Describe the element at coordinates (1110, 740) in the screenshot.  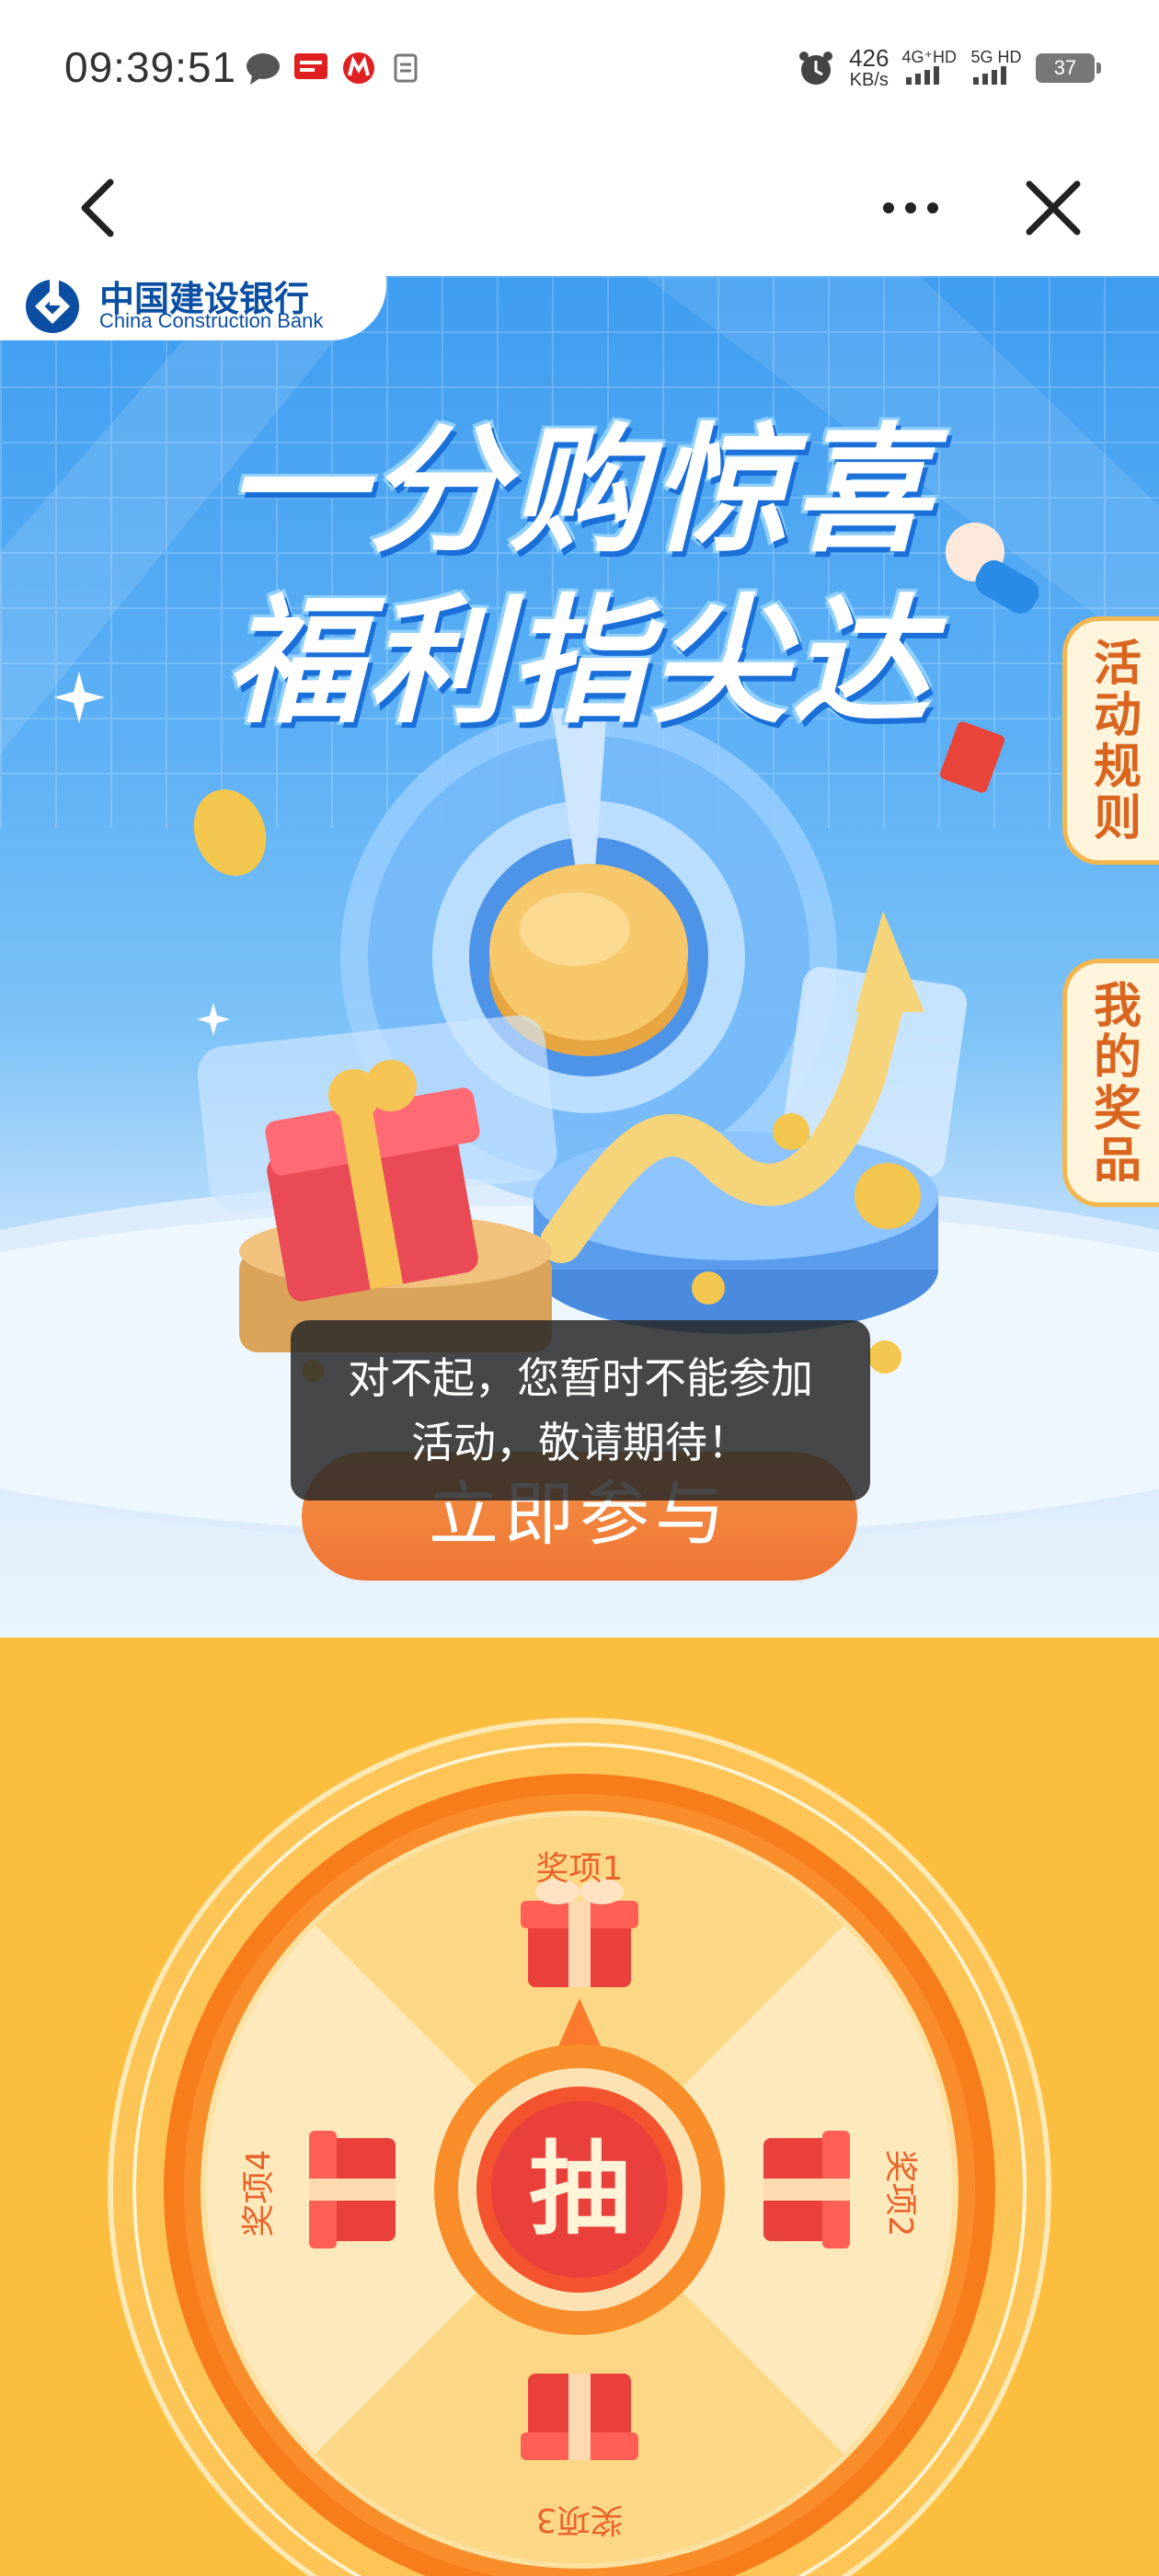
I see `activity-rules-tab: 活动规则` at that location.